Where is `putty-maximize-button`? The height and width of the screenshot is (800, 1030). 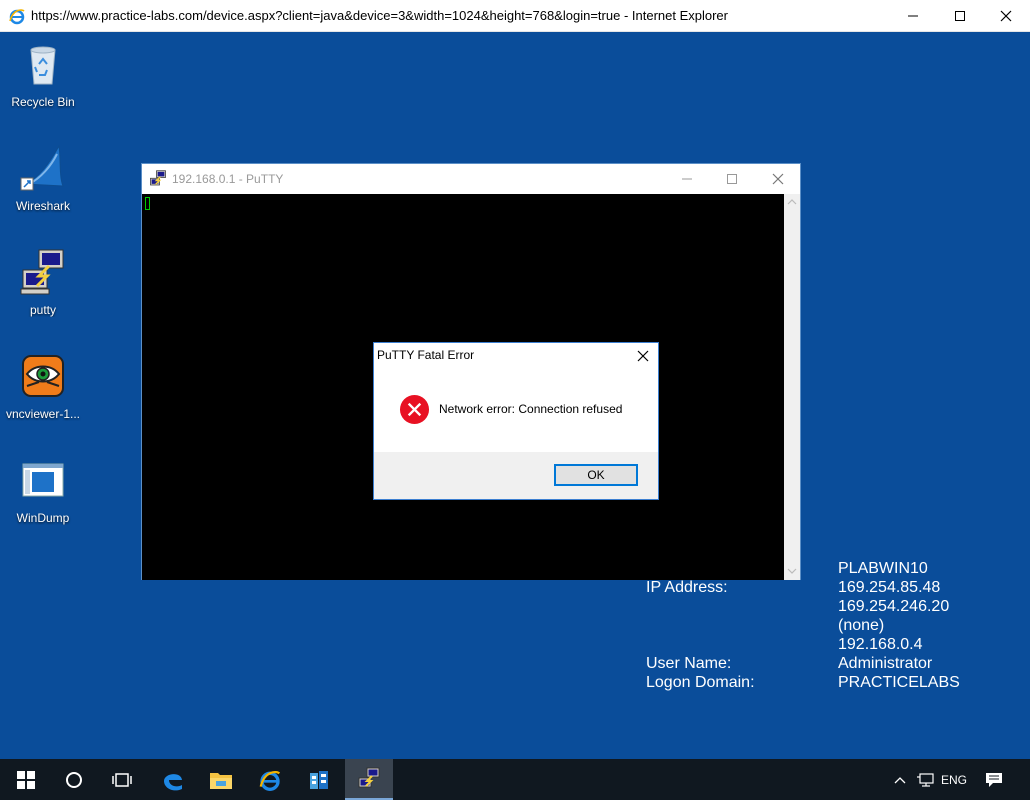
putty-maximize-button is located at coordinates (732, 179).